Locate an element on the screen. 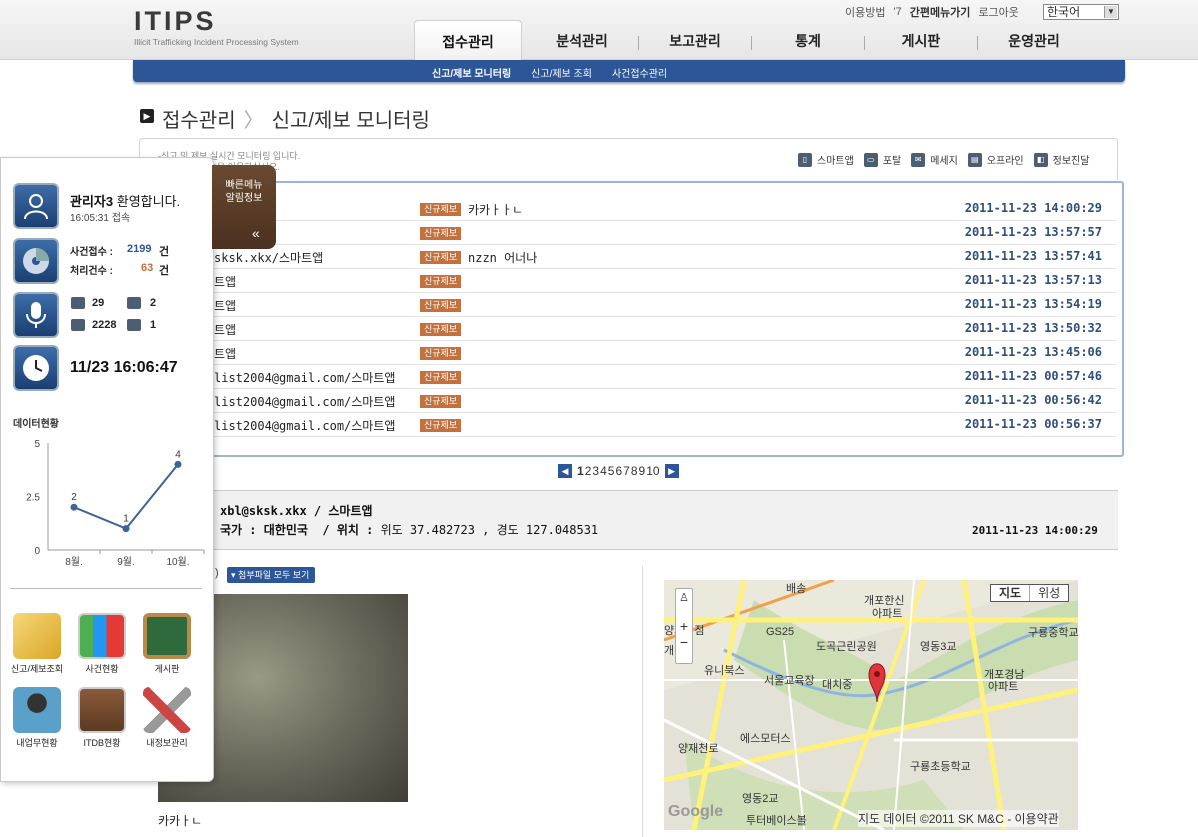 The image size is (1198, 837). quick-board: 게시판 is located at coordinates (167, 644).